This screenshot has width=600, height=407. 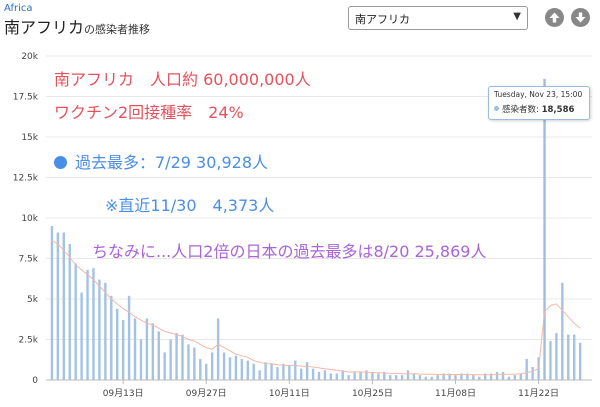 What do you see at coordinates (455, 393) in the screenshot?
I see `x-tick-label: 11月08日` at bounding box center [455, 393].